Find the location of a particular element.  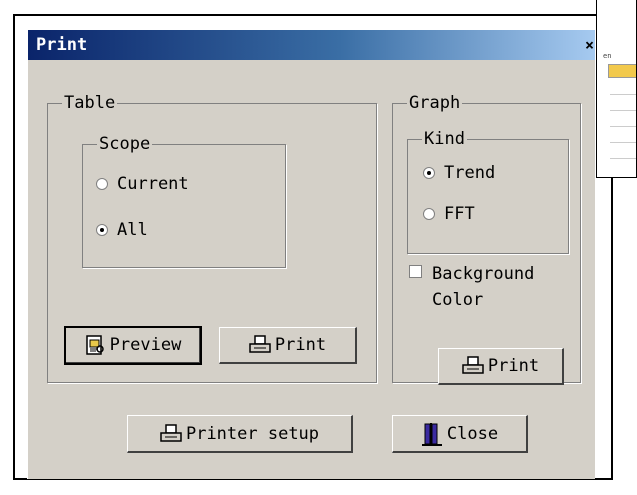

radio-current-label: Current is located at coordinates (153, 184).